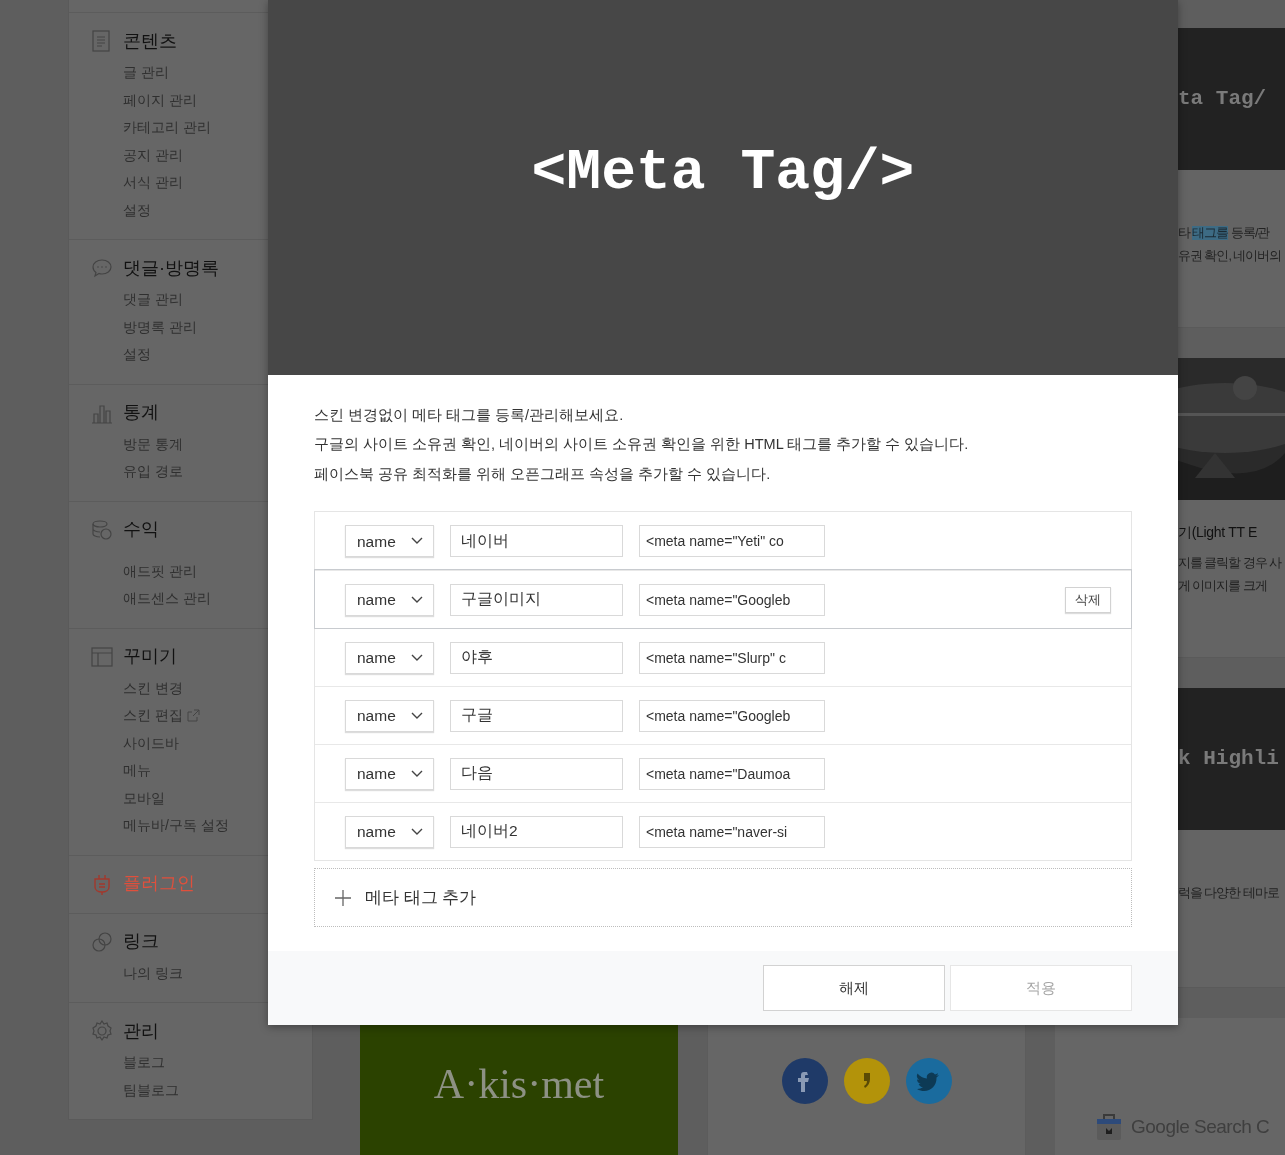 Image resolution: width=1285 pixels, height=1155 pixels. Describe the element at coordinates (536, 599) in the screenshot. I see `label-input: 구글이미지` at that location.